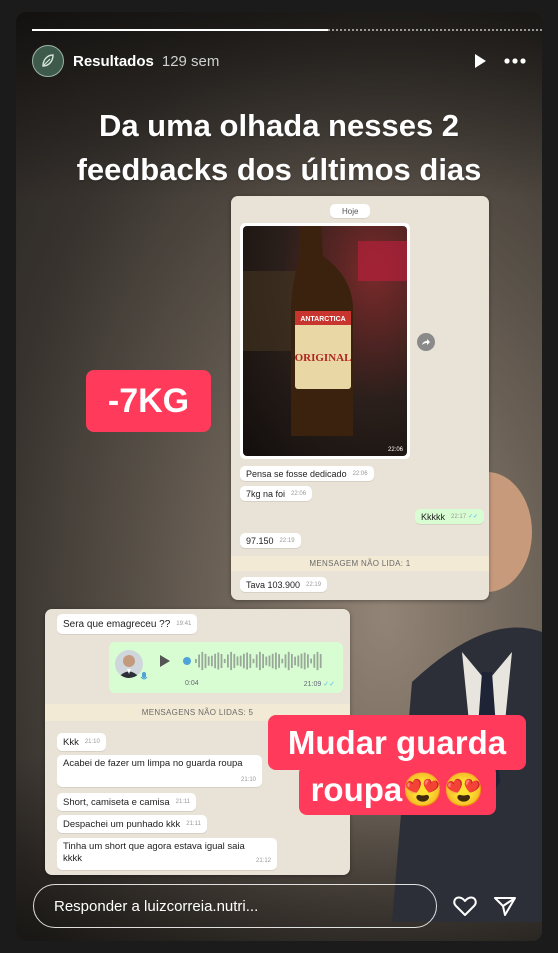 The image size is (558, 953). Describe the element at coordinates (132, 824) in the screenshot. I see `message-bubble: Despachei um punhado kkk 21:11` at that location.